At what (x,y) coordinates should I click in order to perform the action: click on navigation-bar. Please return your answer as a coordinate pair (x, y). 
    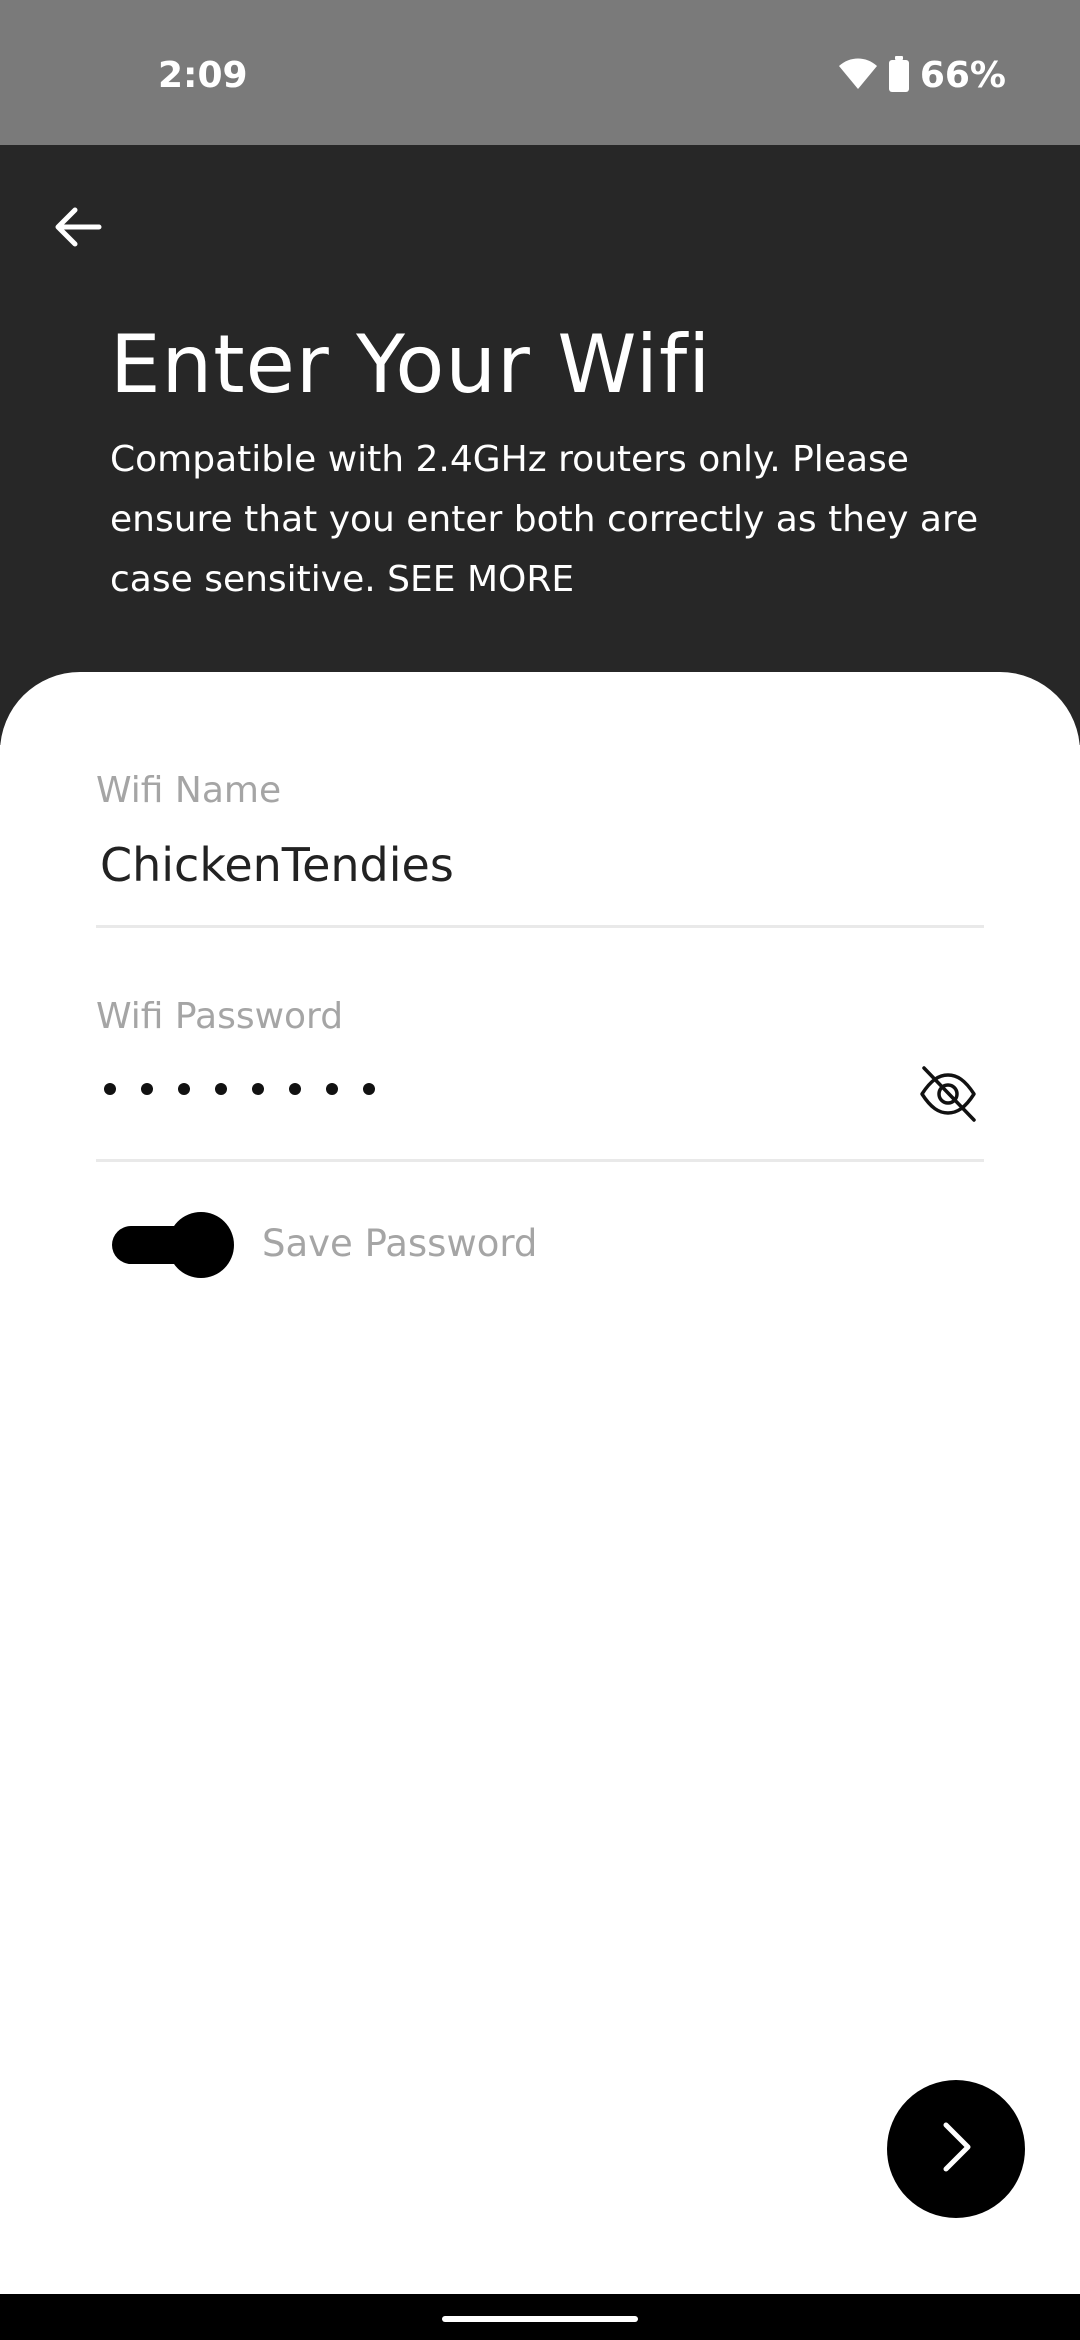
    Looking at the image, I should click on (540, 2317).